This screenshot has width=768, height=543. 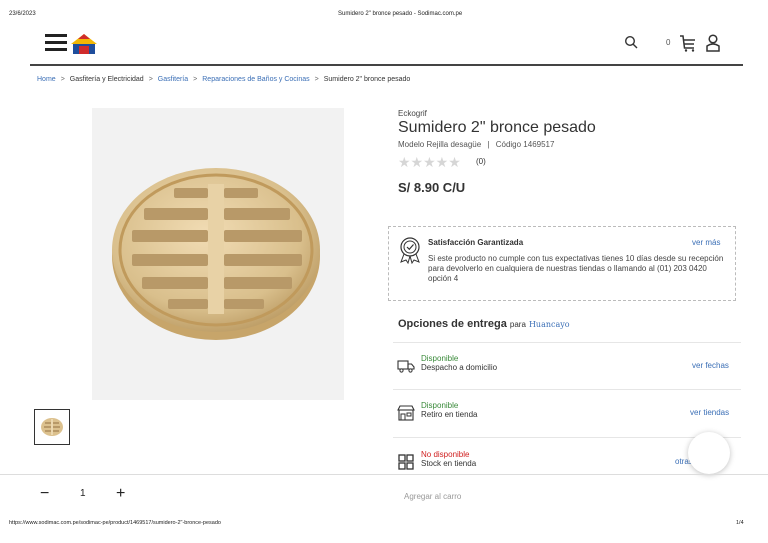 I want to click on delivery-home-link: ver fechas, so click(x=710, y=365).